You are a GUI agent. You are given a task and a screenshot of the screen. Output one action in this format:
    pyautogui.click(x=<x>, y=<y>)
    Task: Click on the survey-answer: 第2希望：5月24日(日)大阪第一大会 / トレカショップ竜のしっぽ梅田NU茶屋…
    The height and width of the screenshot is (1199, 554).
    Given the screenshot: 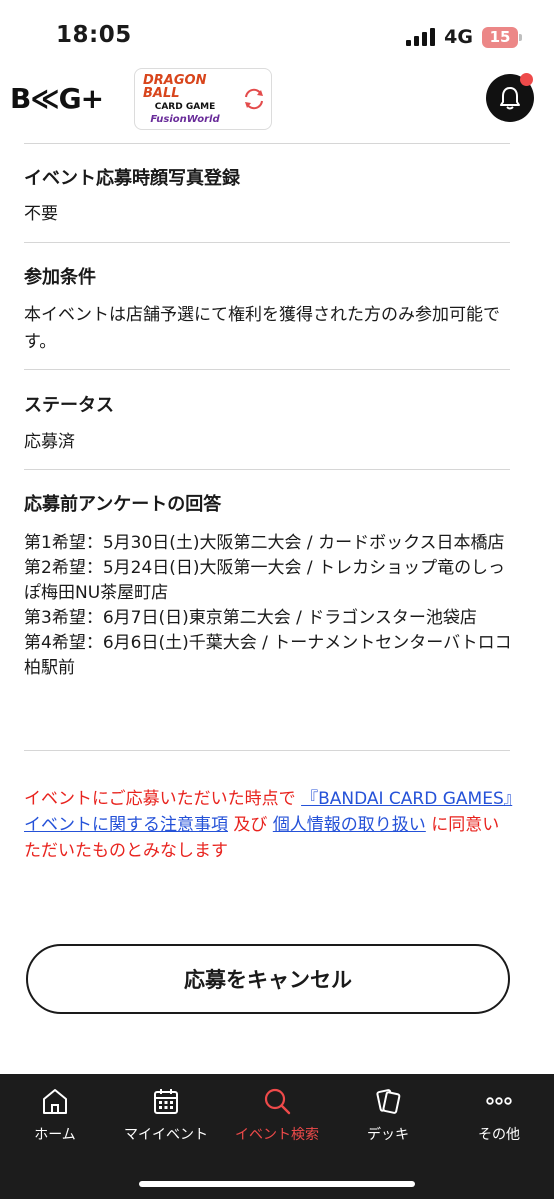 What is the action you would take?
    pyautogui.click(x=265, y=580)
    